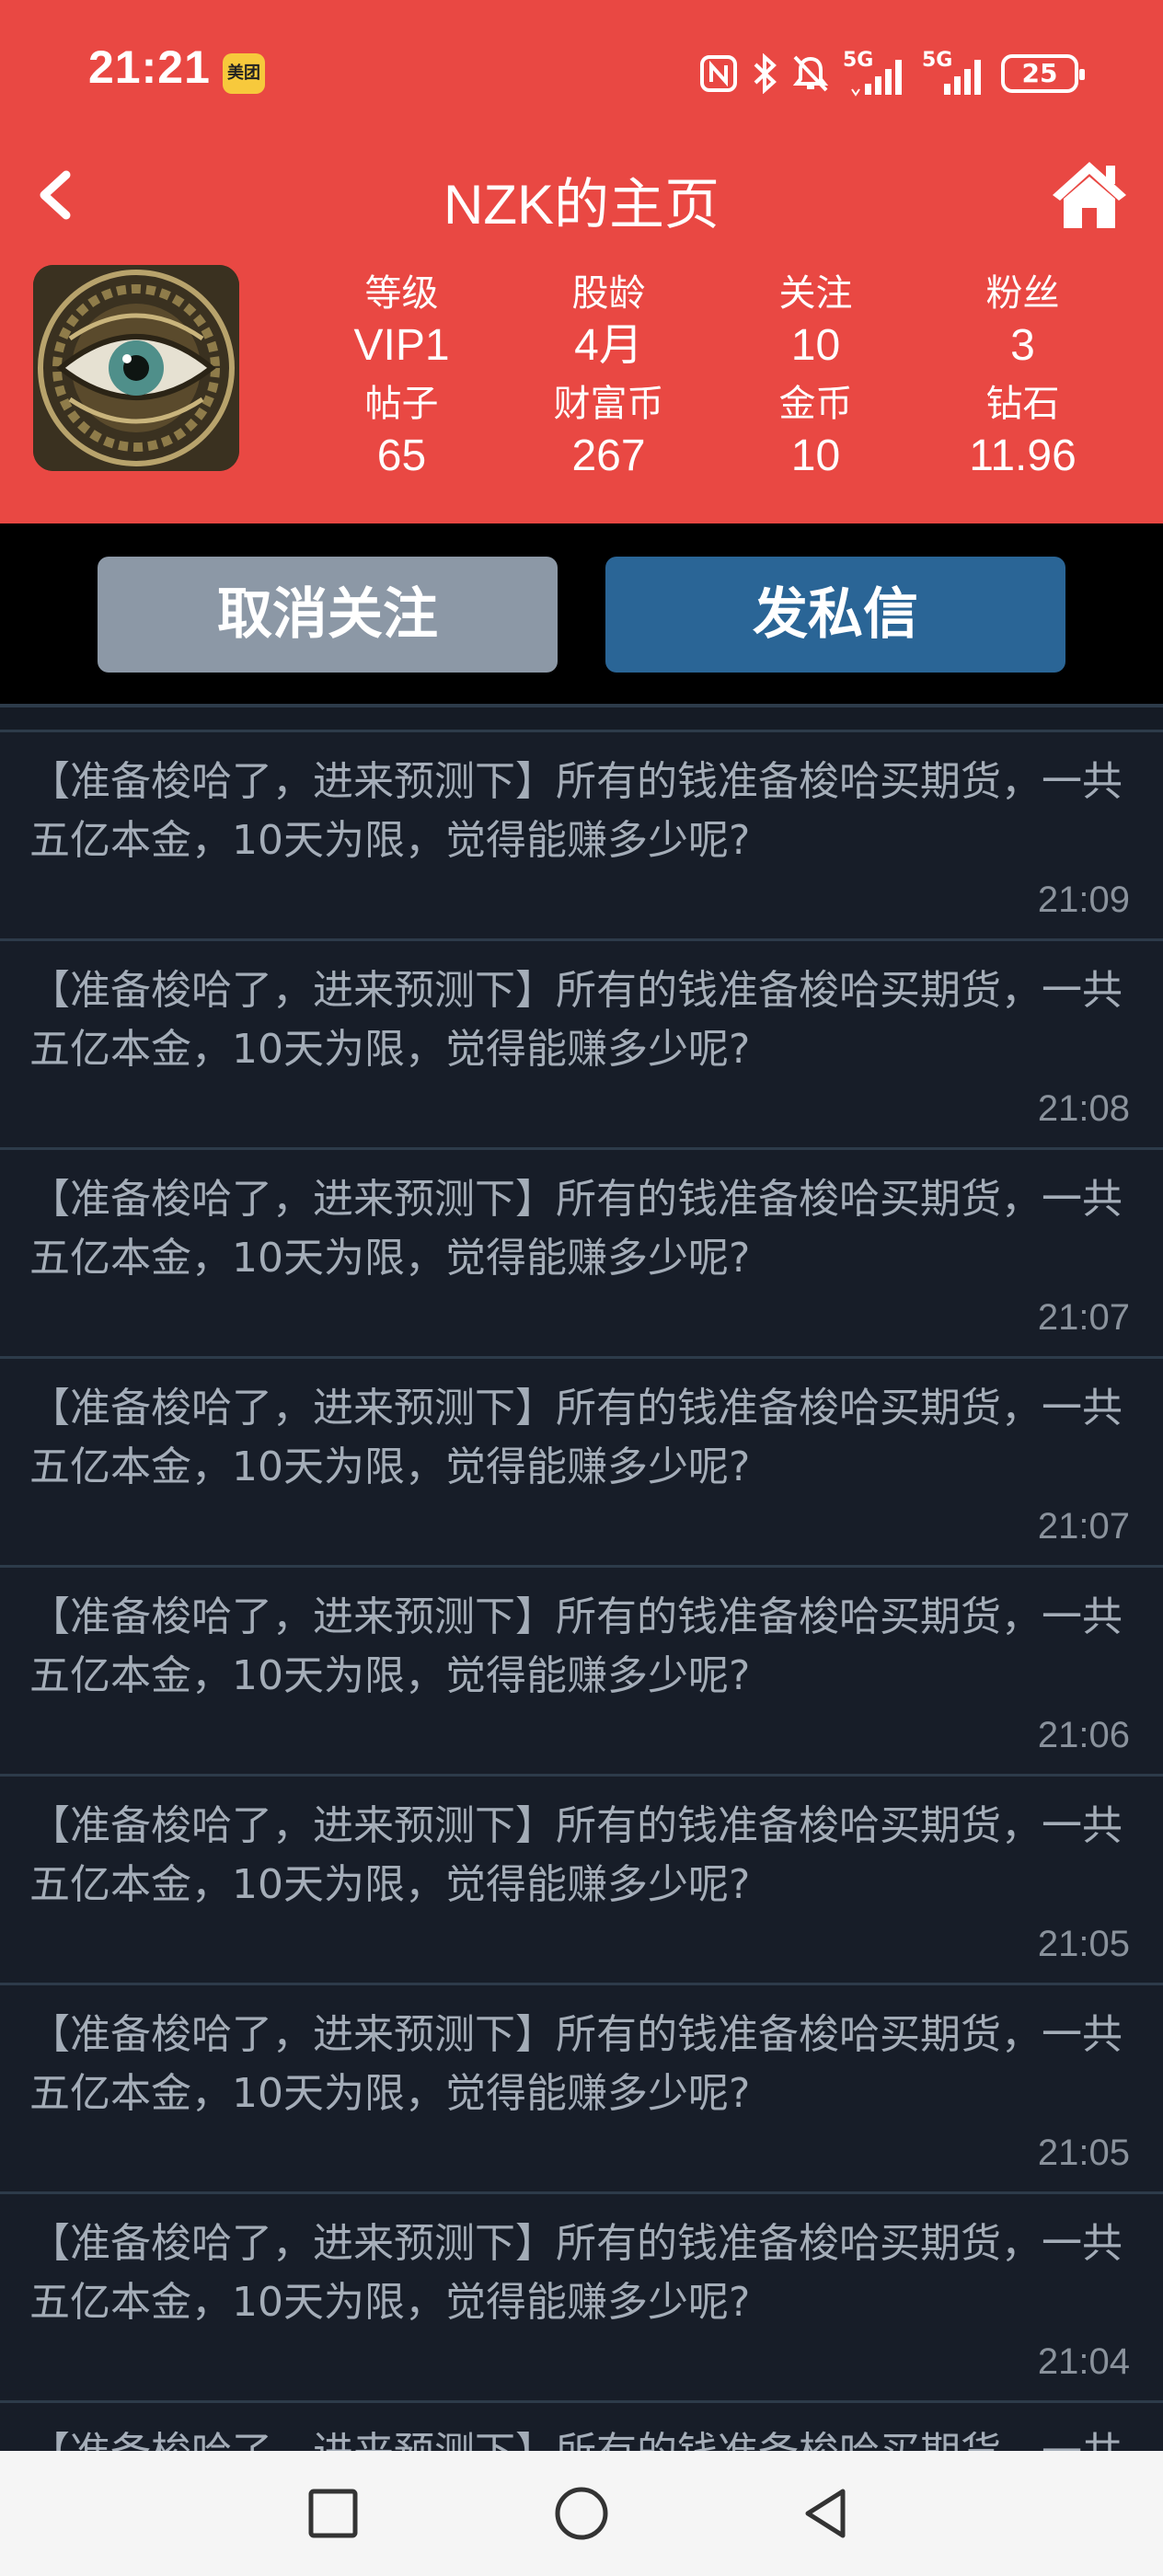  What do you see at coordinates (581, 73) in the screenshot?
I see `status-bar: 21:21 美团 5G 5G 25` at bounding box center [581, 73].